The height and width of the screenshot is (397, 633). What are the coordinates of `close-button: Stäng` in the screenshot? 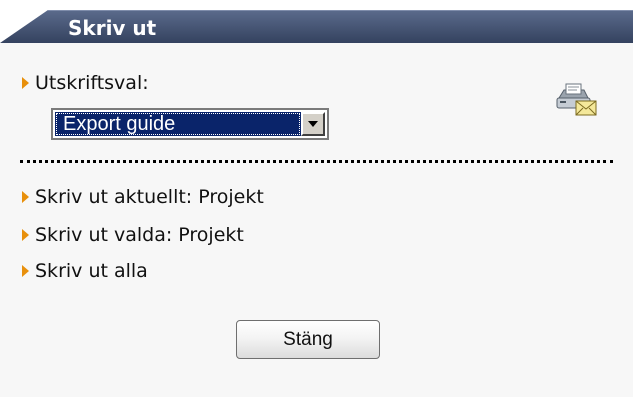 It's located at (308, 339).